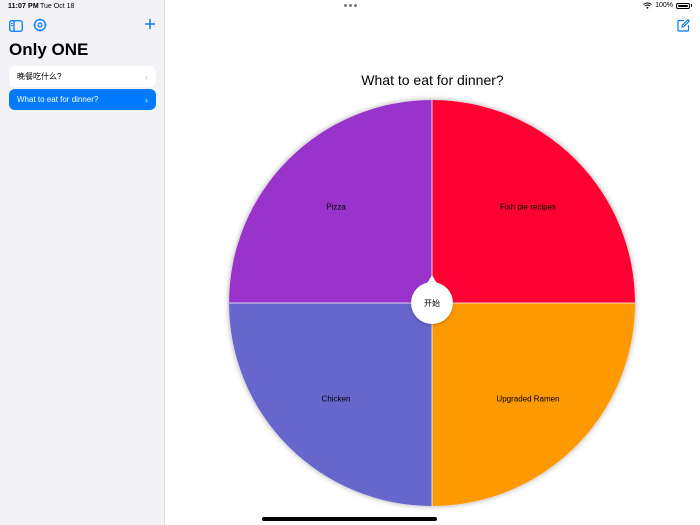  I want to click on battery-percent: 100%, so click(664, 5).